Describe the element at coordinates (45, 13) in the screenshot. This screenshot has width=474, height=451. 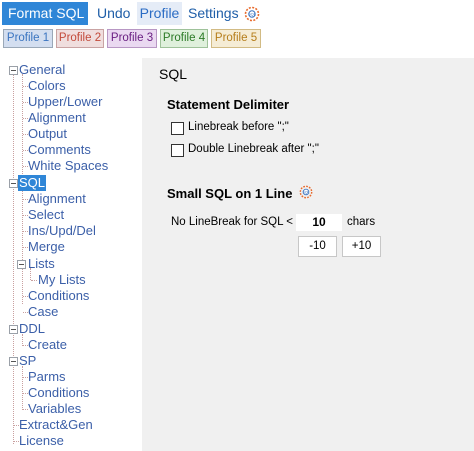
I see `format-sql-menu: Format SQL` at that location.